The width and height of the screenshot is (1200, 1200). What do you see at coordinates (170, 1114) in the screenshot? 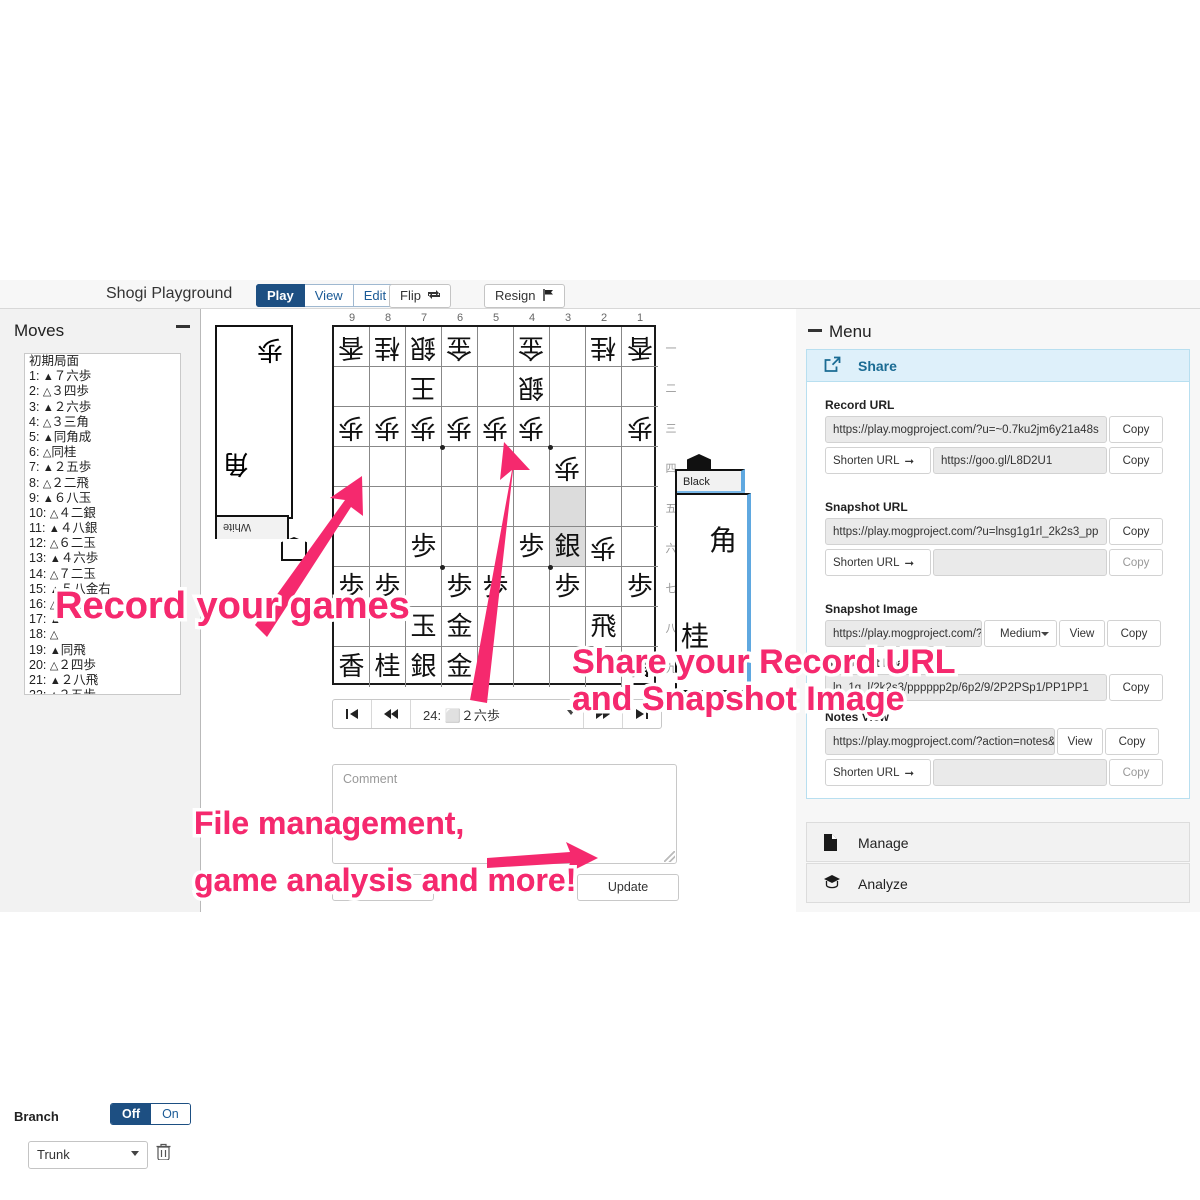
I see `branch-toggle-on: On` at bounding box center [170, 1114].